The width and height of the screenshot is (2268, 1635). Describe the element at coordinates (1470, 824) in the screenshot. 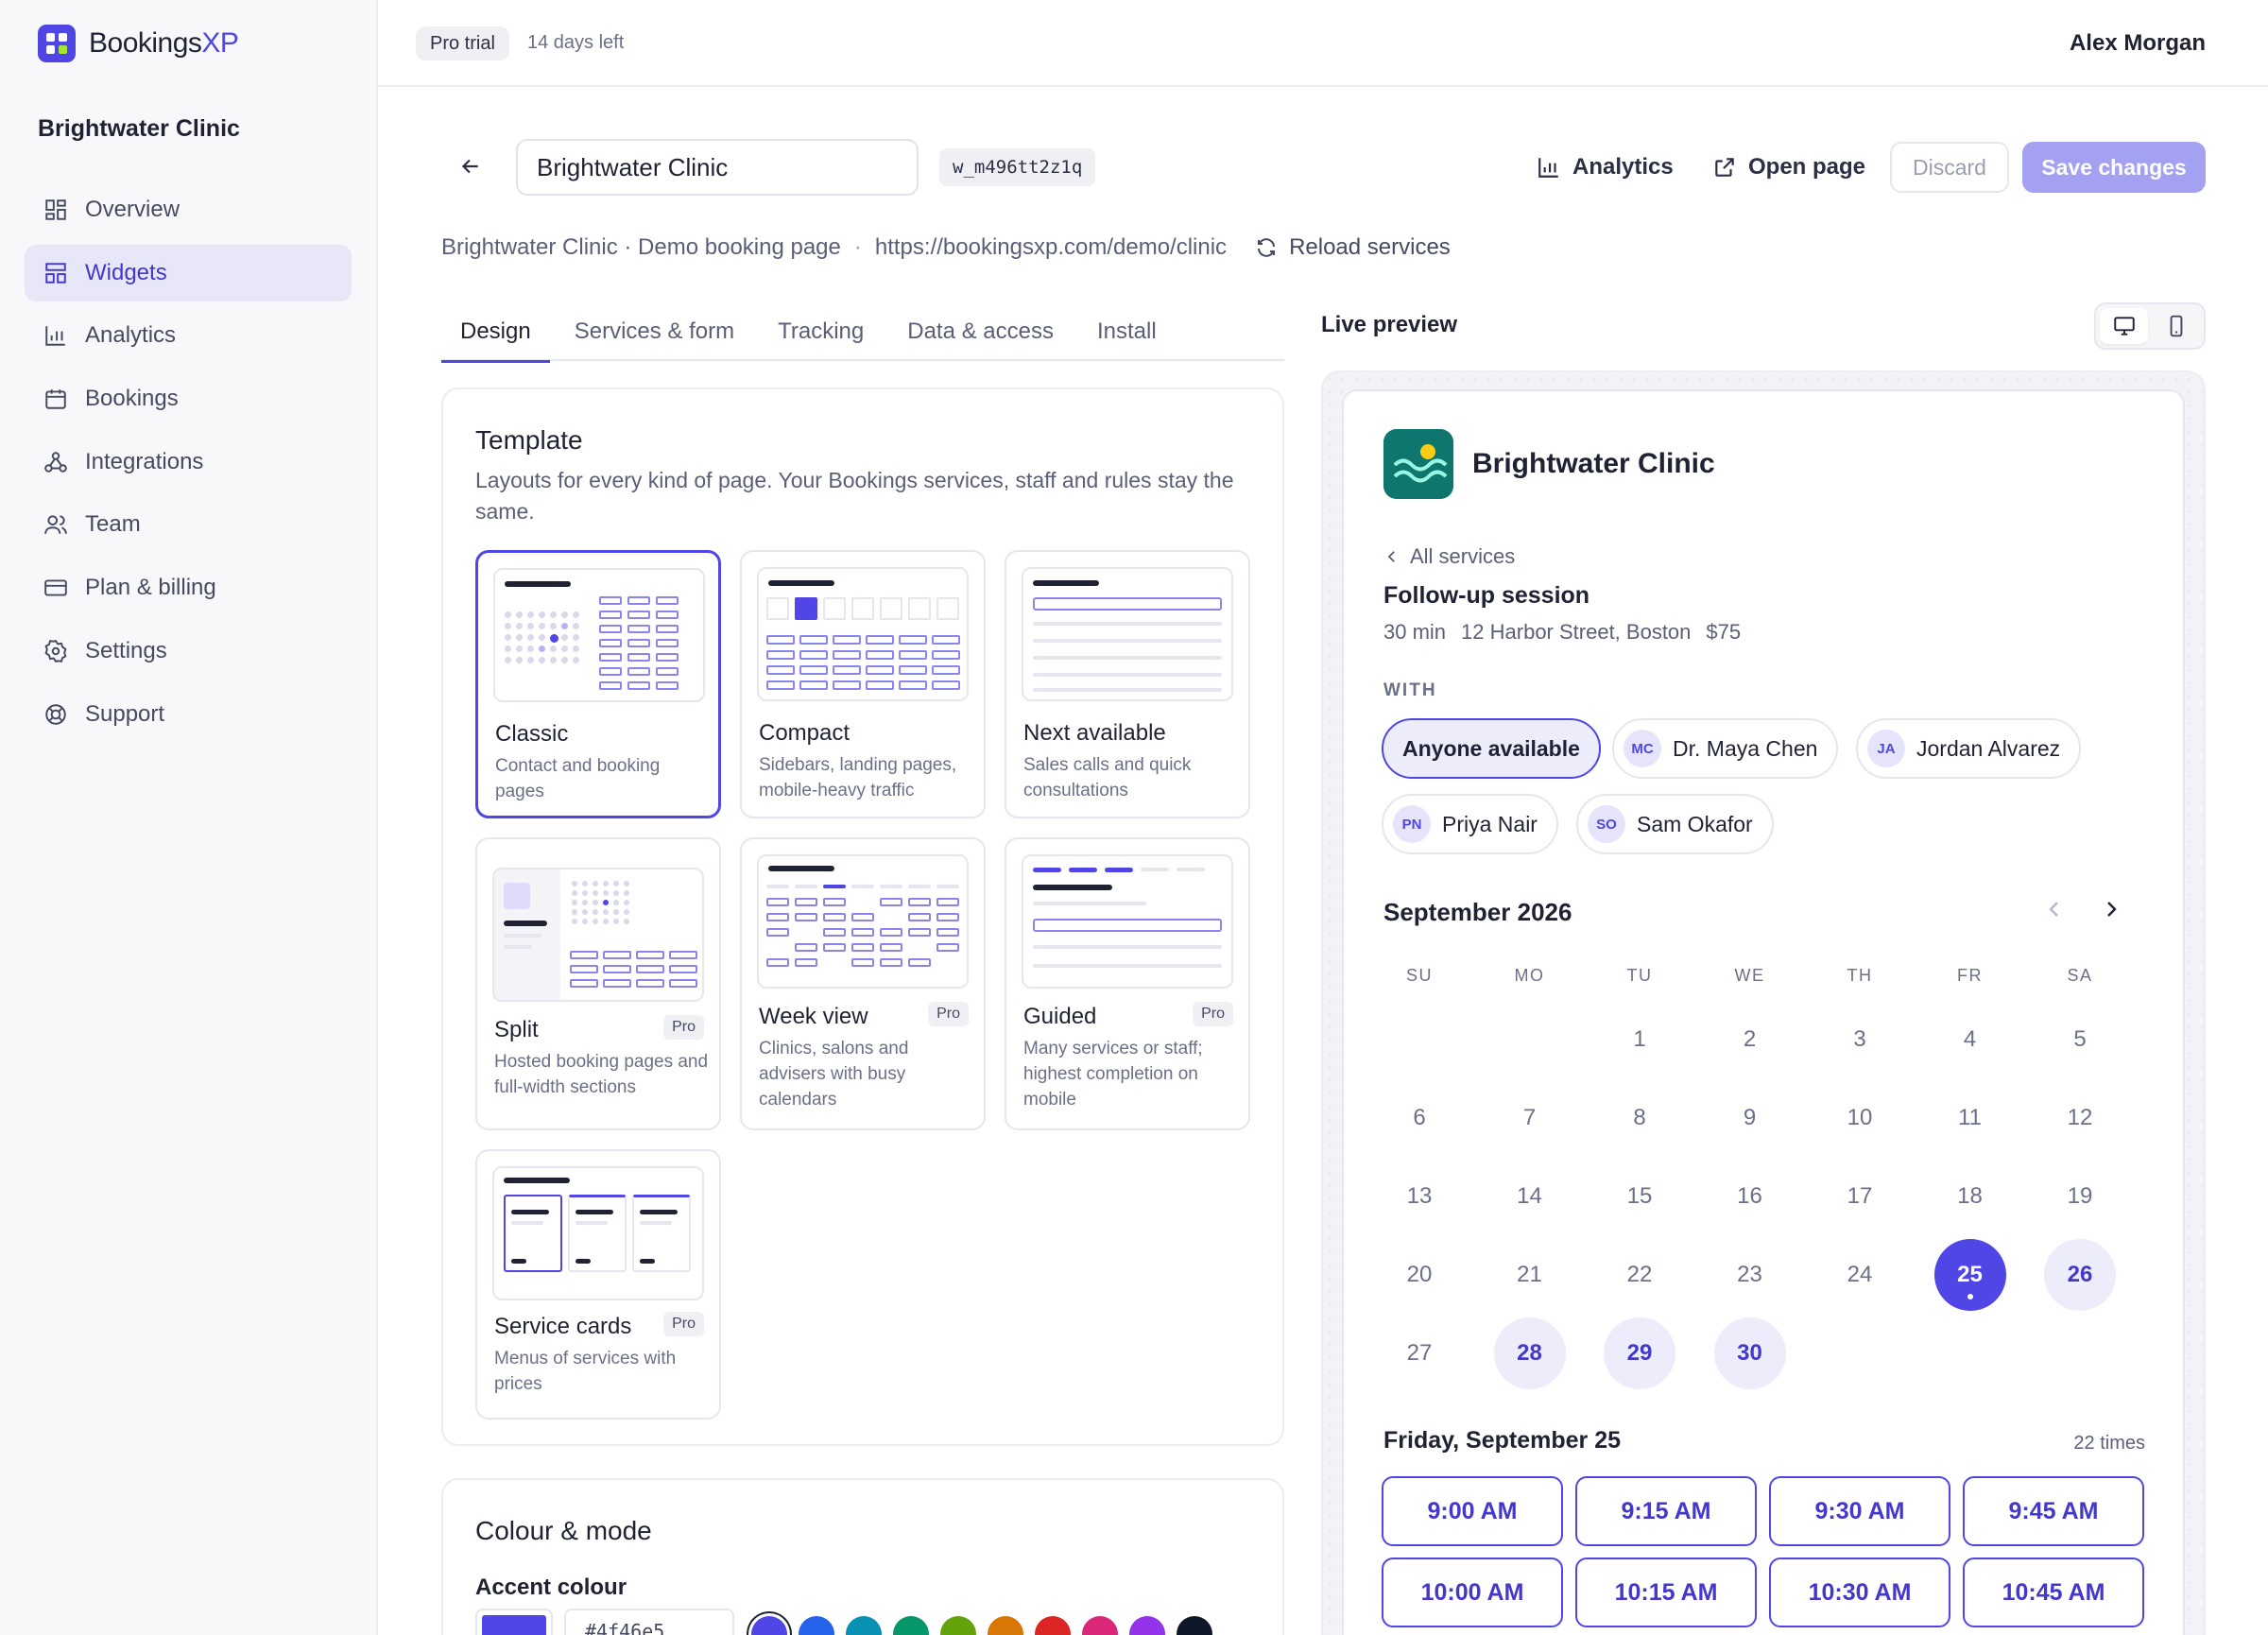

I see `staff-chip-priya-nair: PN Priya Nair` at that location.